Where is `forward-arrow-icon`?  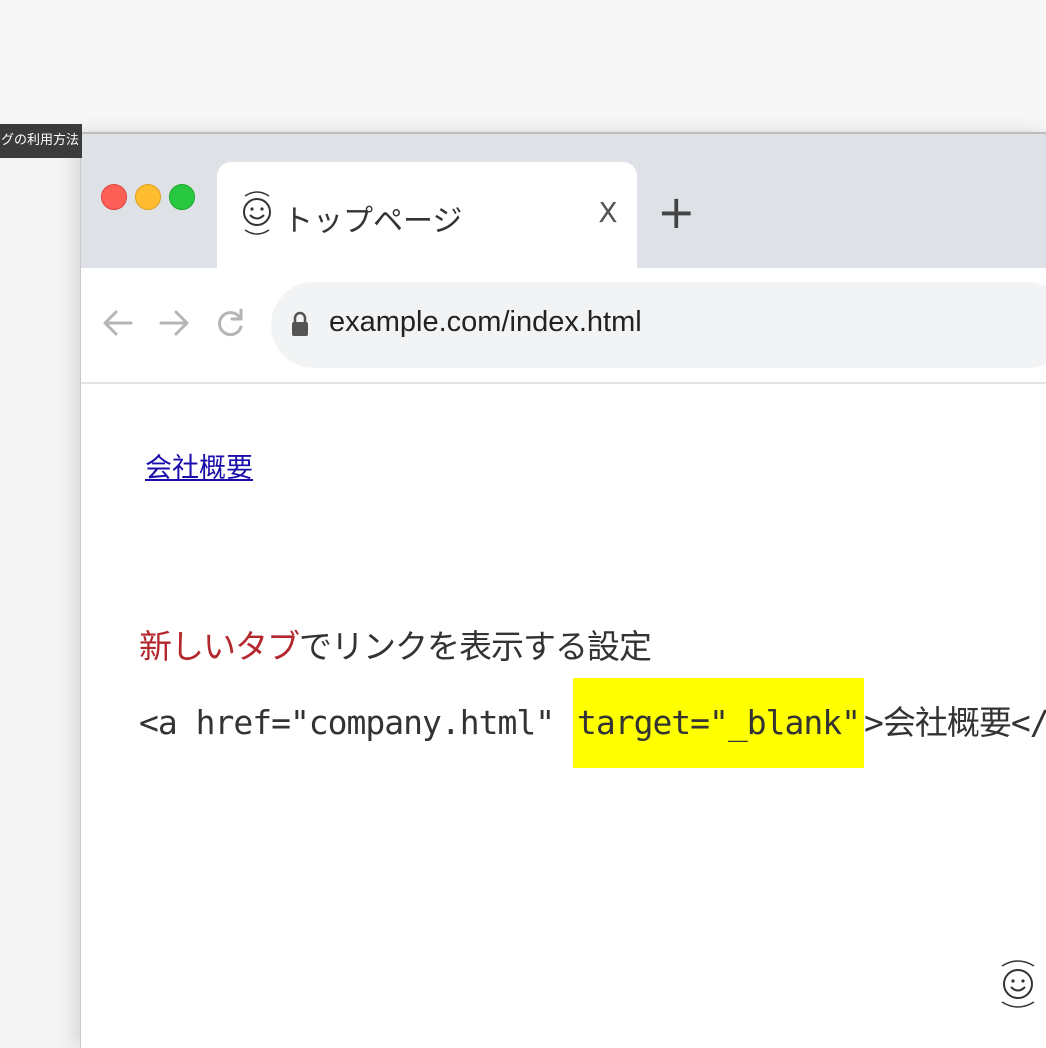
forward-arrow-icon is located at coordinates (174, 323).